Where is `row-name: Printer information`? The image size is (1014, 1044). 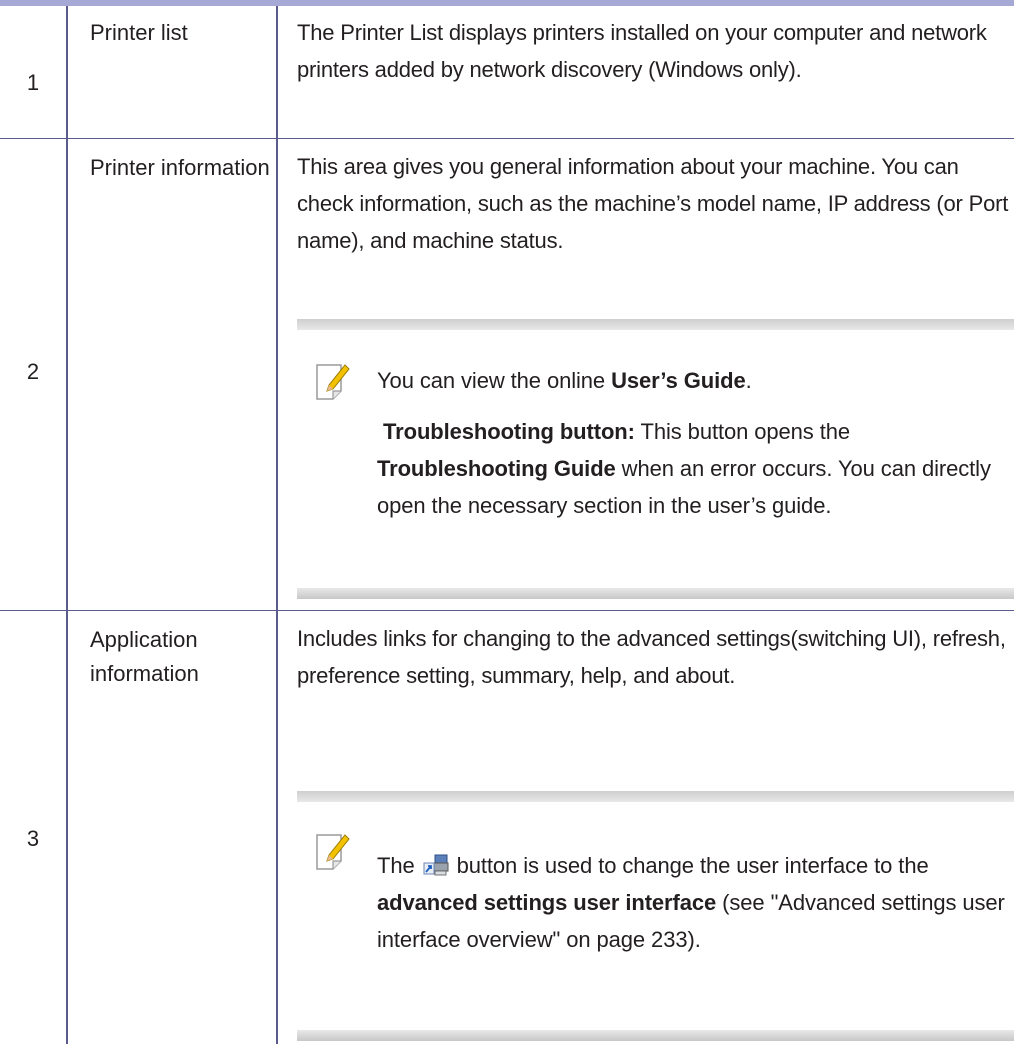 row-name: Printer information is located at coordinates (180, 167).